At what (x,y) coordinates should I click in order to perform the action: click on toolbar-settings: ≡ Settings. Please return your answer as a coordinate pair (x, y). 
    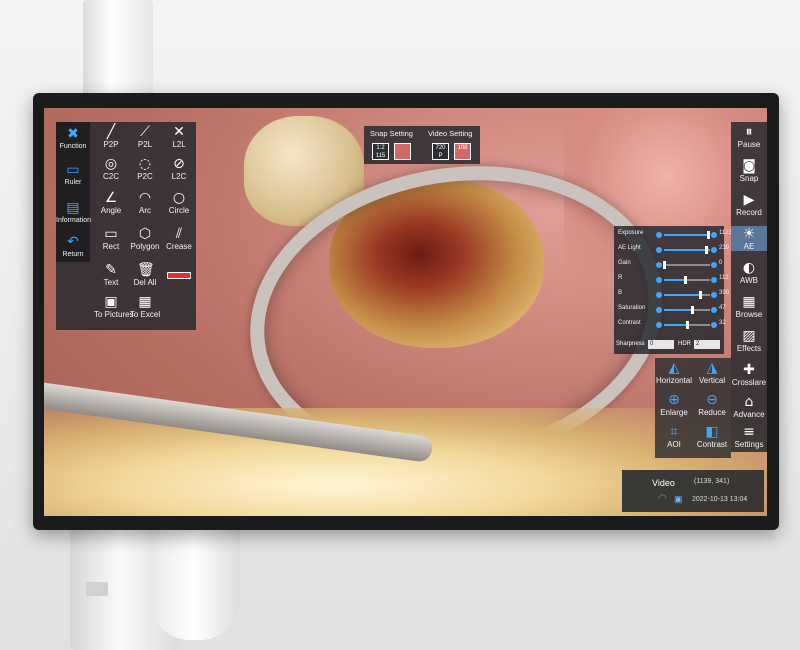
    Looking at the image, I should click on (749, 436).